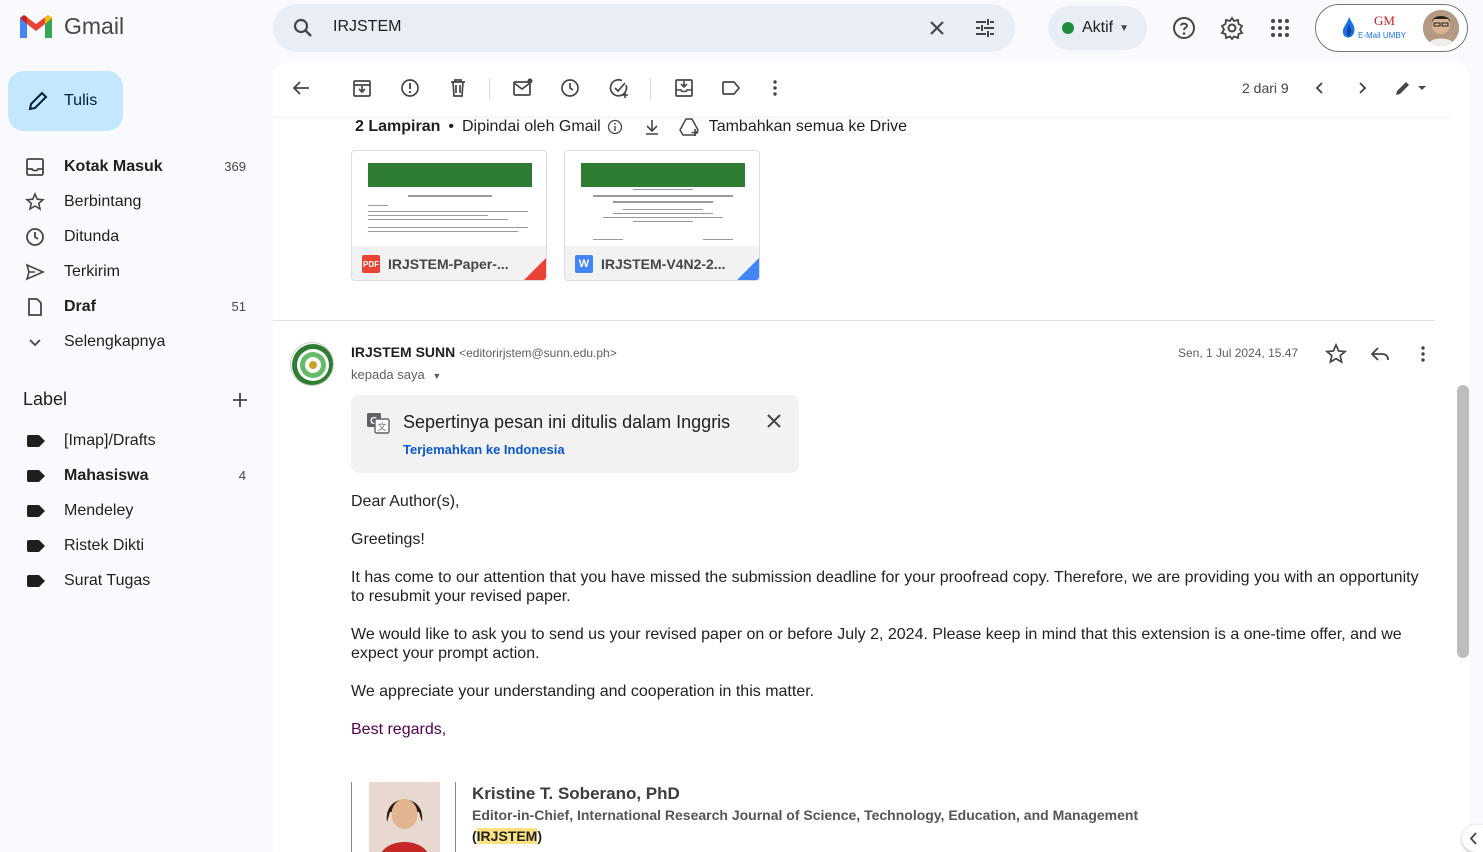 This screenshot has height=852, width=1483. I want to click on label-item-imap-drafts: [Imap]/Drafts, so click(131, 440).